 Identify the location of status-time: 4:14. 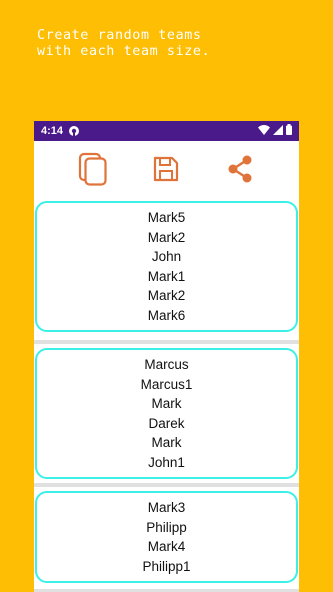
(52, 131).